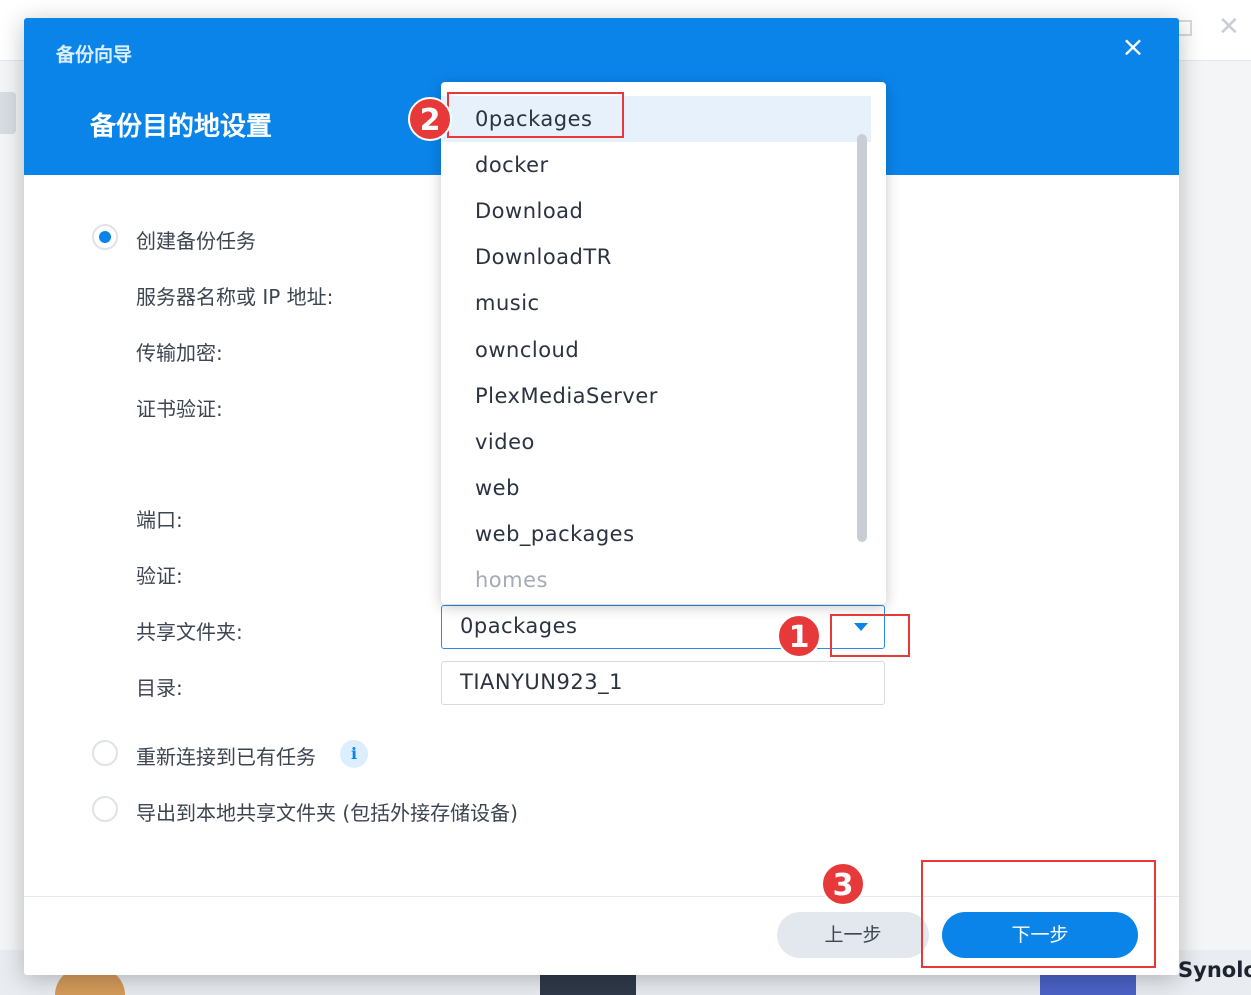  I want to click on annotation-number: 1, so click(799, 636).